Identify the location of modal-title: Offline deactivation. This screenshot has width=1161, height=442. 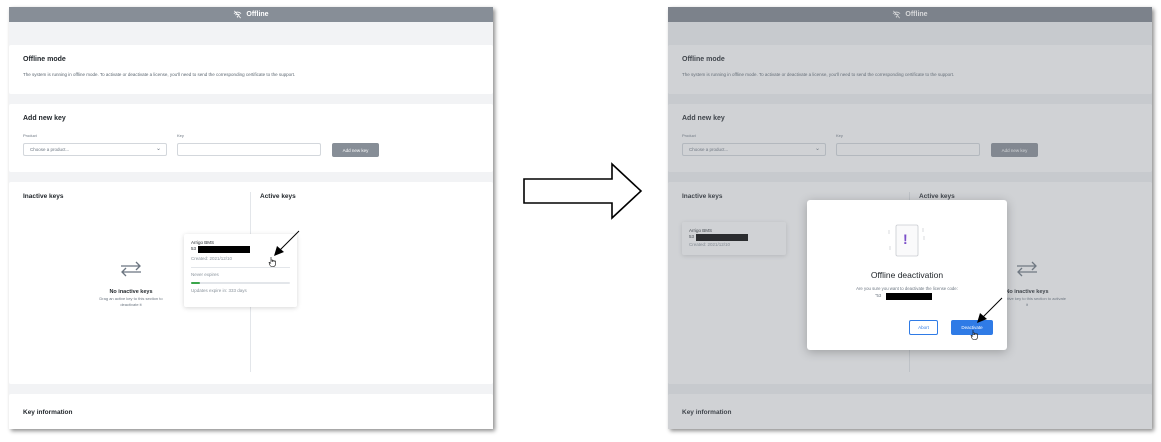
(907, 275).